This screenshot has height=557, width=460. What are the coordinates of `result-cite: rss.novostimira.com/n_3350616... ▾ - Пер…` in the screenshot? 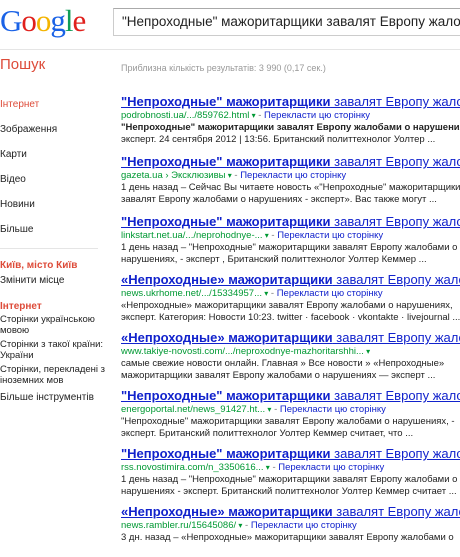 It's located at (253, 467).